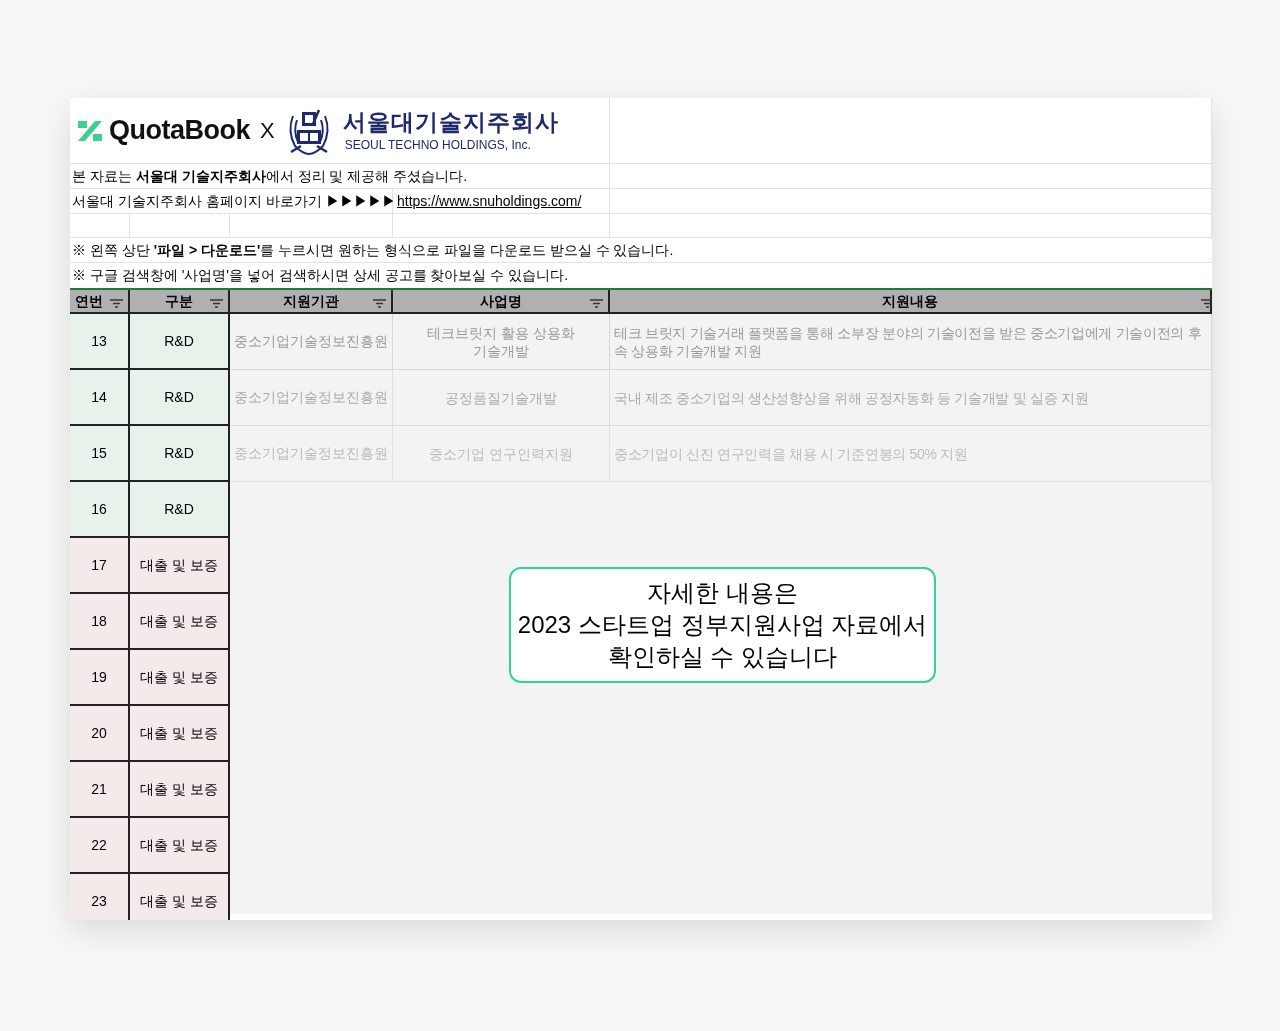 The height and width of the screenshot is (1031, 1280). Describe the element at coordinates (438, 144) in the screenshot. I see `partner-subtitle: SEOUL TECHNO HOLDINGS, Inc.` at that location.